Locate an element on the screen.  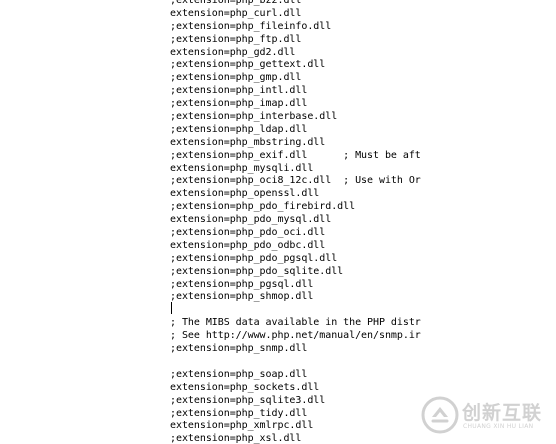
code-line: ;extension=php_imap.dll is located at coordinates (239, 104).